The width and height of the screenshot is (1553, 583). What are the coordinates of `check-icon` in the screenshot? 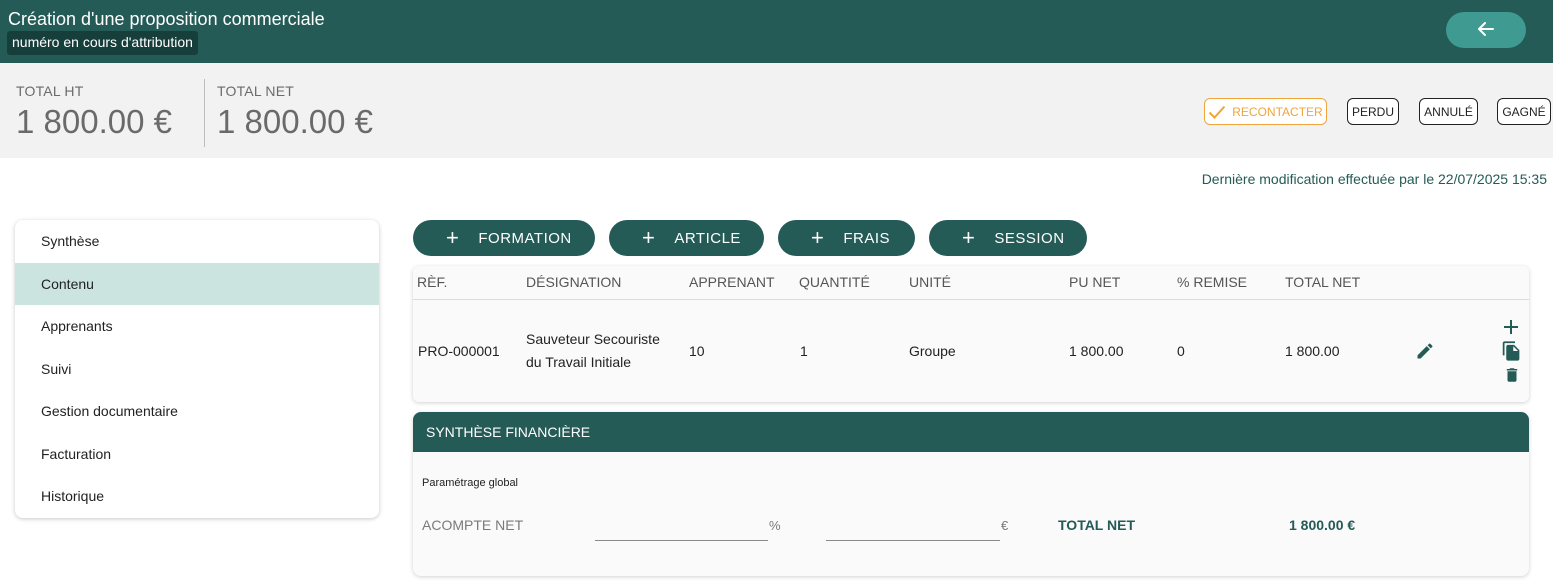 It's located at (1217, 112).